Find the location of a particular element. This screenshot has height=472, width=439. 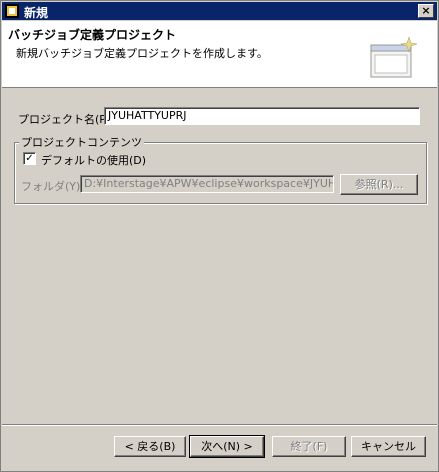

wizard-banner: バッチジョブ定義プロジェクト 新規バッチジョブ定義プロジェクトを作成します。 is located at coordinates (219, 54).